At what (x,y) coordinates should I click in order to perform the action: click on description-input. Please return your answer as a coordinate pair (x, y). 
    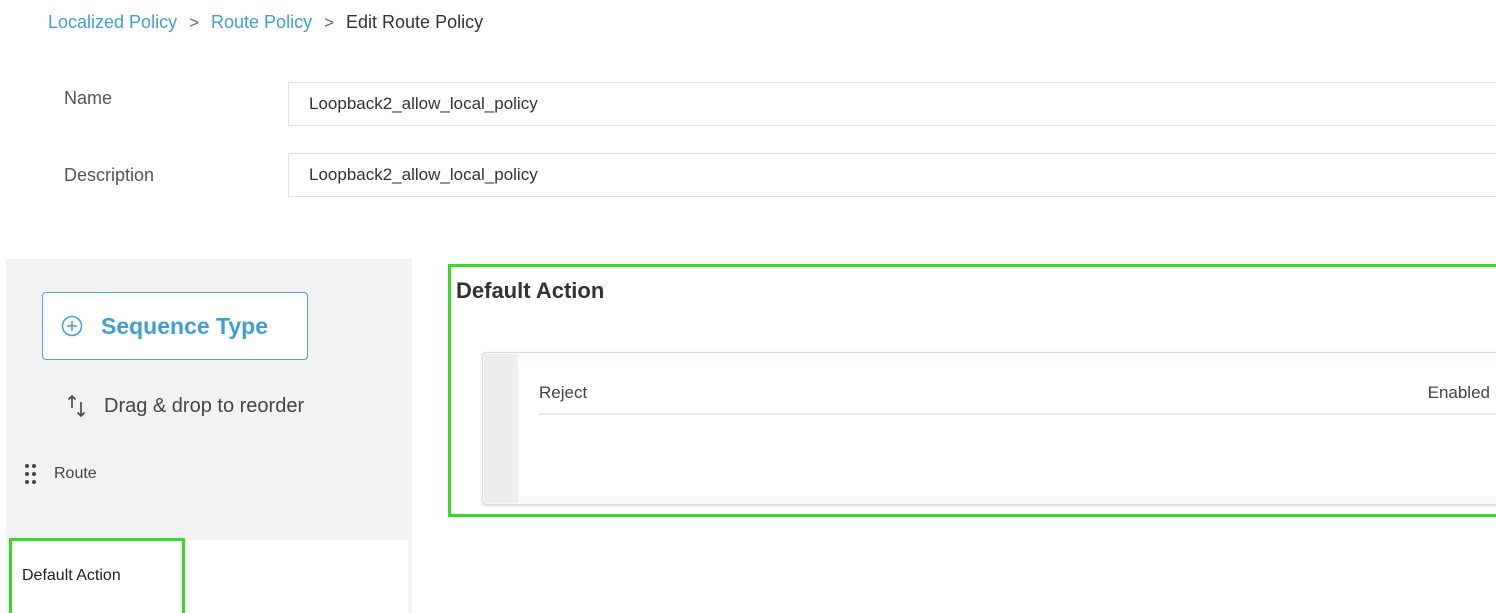
    Looking at the image, I should click on (892, 175).